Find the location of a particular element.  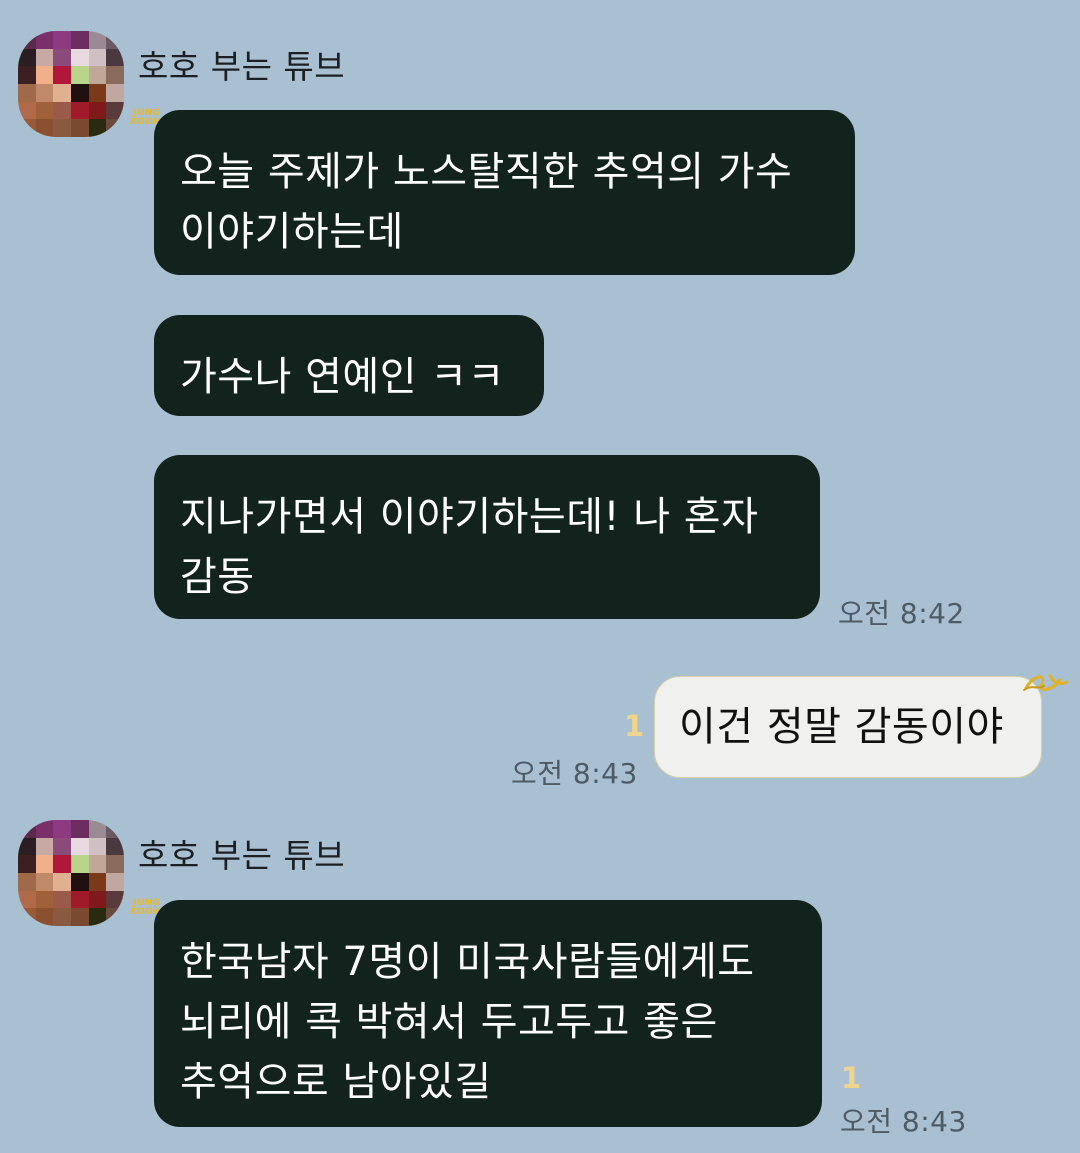

message-text: 추억으로 남아있길 is located at coordinates (336, 1082).